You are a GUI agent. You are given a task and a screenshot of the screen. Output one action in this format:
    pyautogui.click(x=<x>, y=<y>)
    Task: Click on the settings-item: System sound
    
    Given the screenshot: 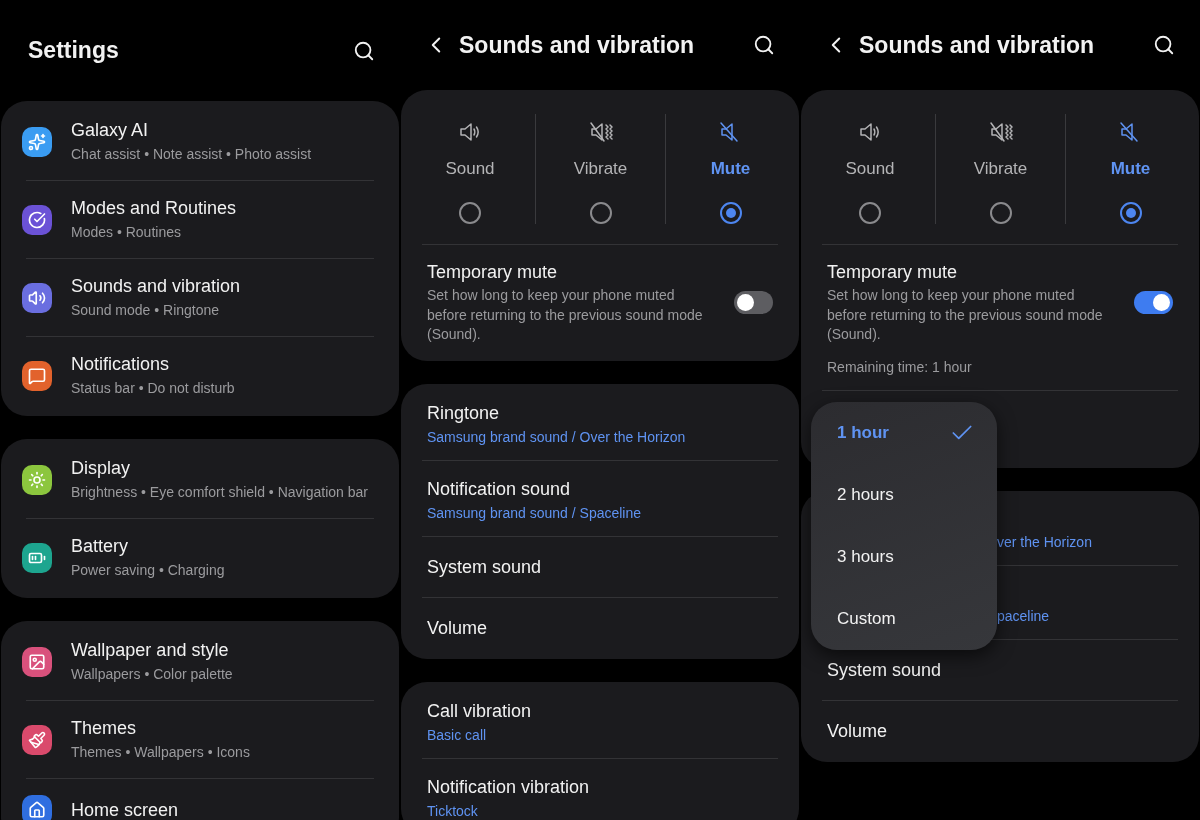 What is the action you would take?
    pyautogui.click(x=600, y=566)
    